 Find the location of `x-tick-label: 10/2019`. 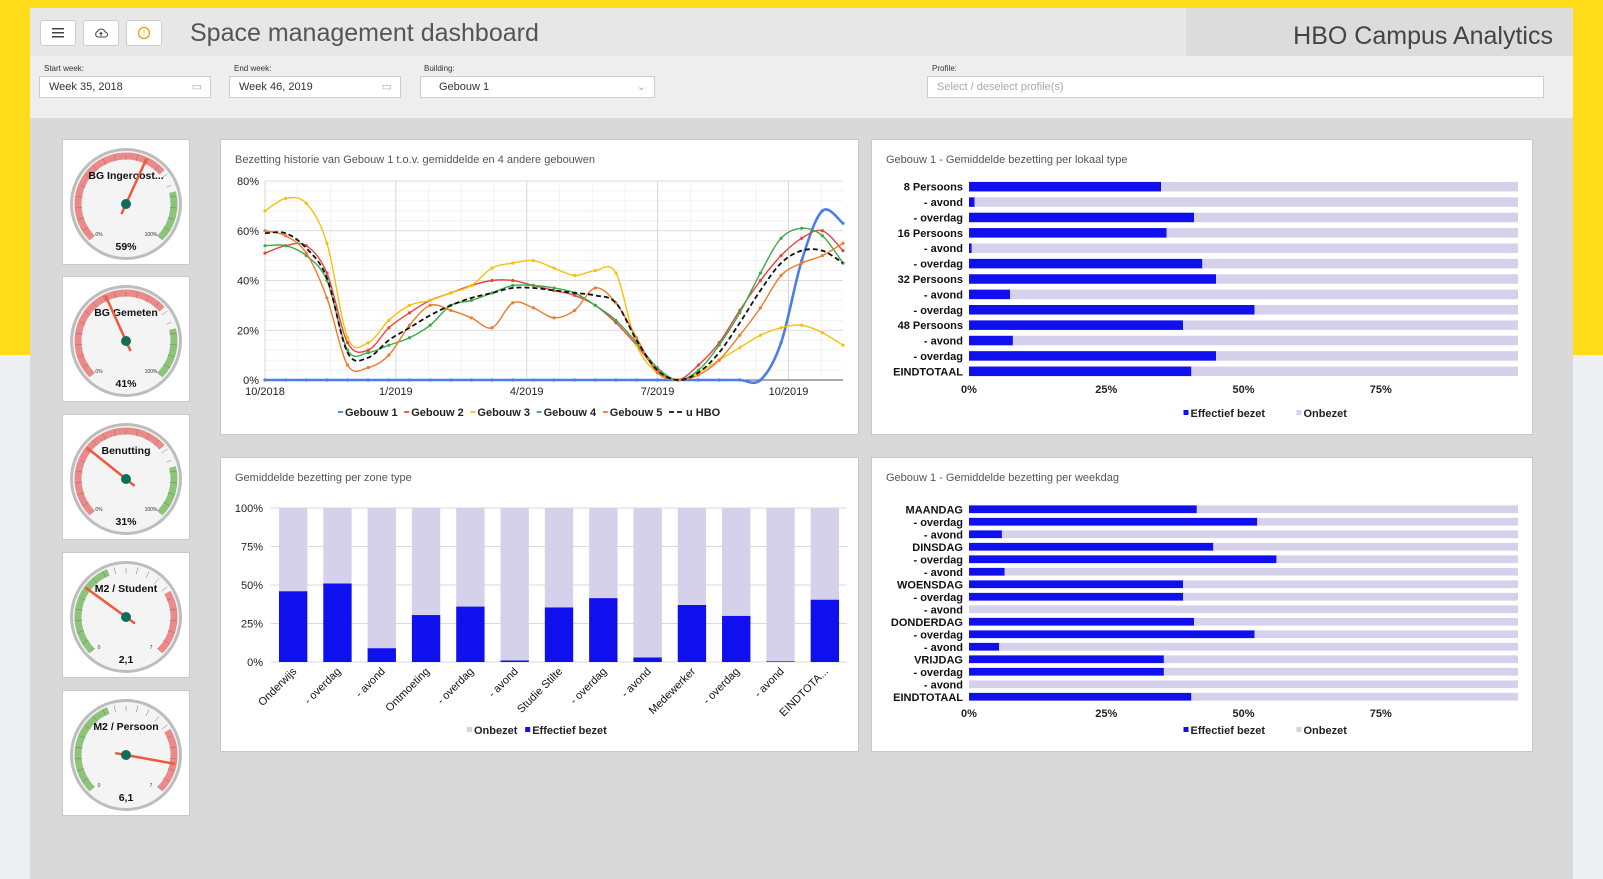

x-tick-label: 10/2019 is located at coordinates (789, 392).